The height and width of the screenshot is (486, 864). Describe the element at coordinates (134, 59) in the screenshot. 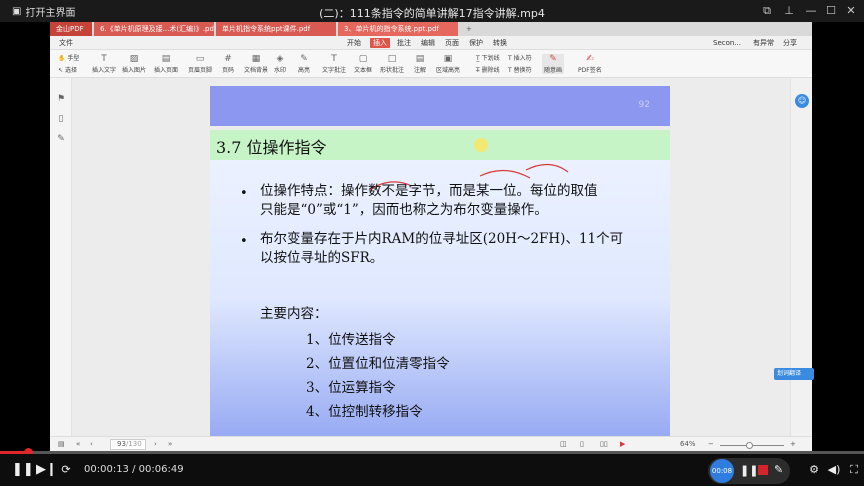

I see `image-icon: ▨` at that location.